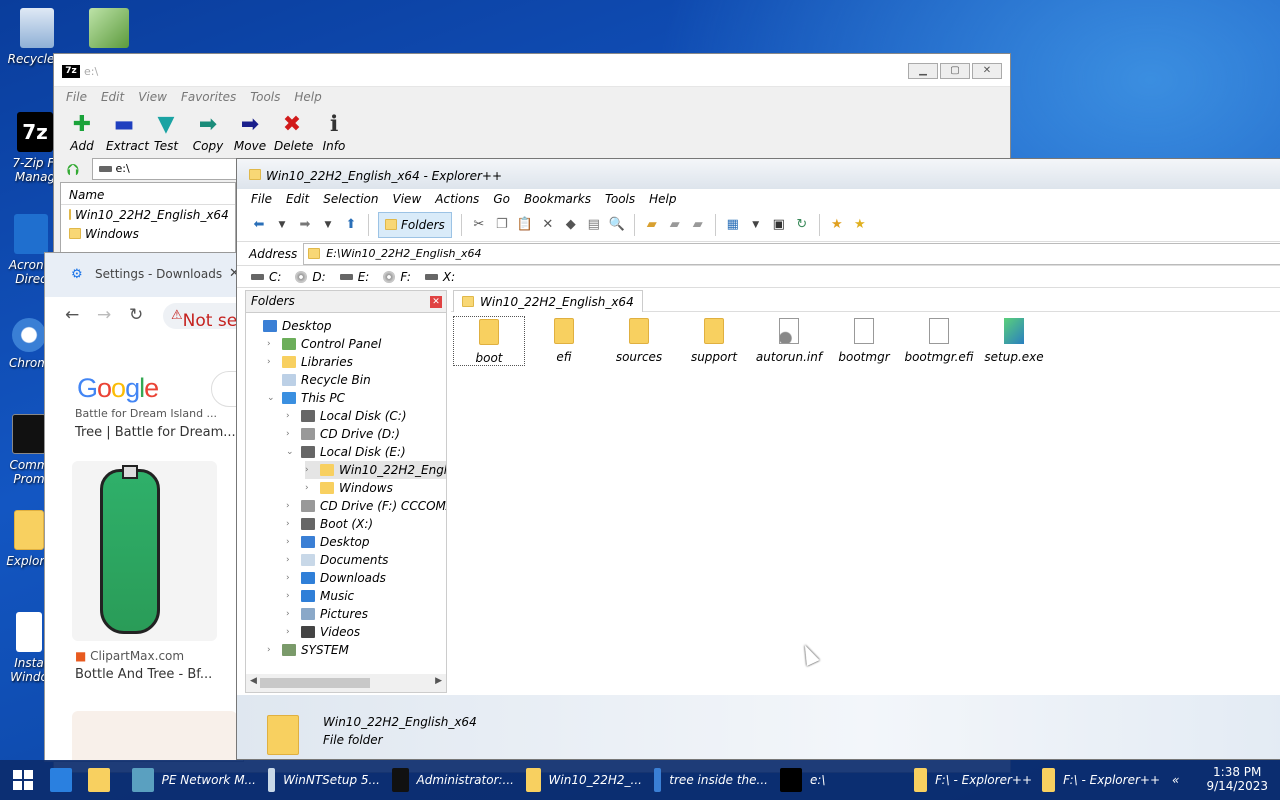  What do you see at coordinates (310, 362) in the screenshot?
I see `tree-item: › Libraries` at bounding box center [310, 362].